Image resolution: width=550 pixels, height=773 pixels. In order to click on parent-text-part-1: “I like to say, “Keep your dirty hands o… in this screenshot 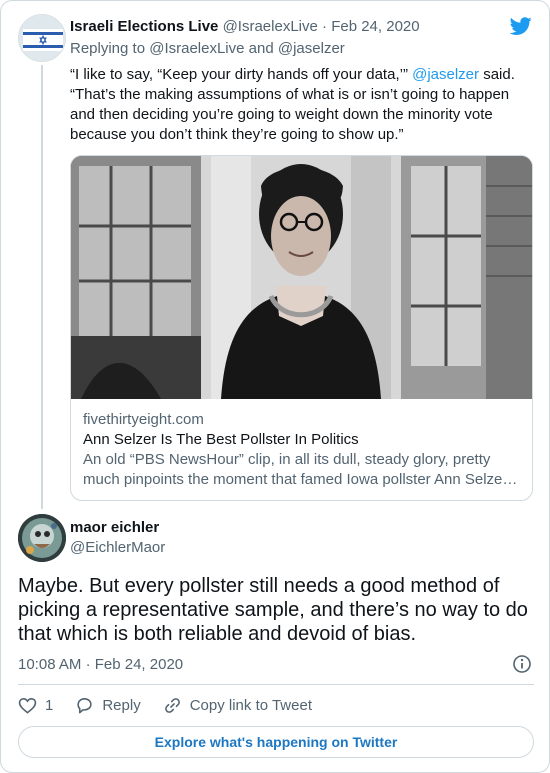, I will do `click(241, 74)`.